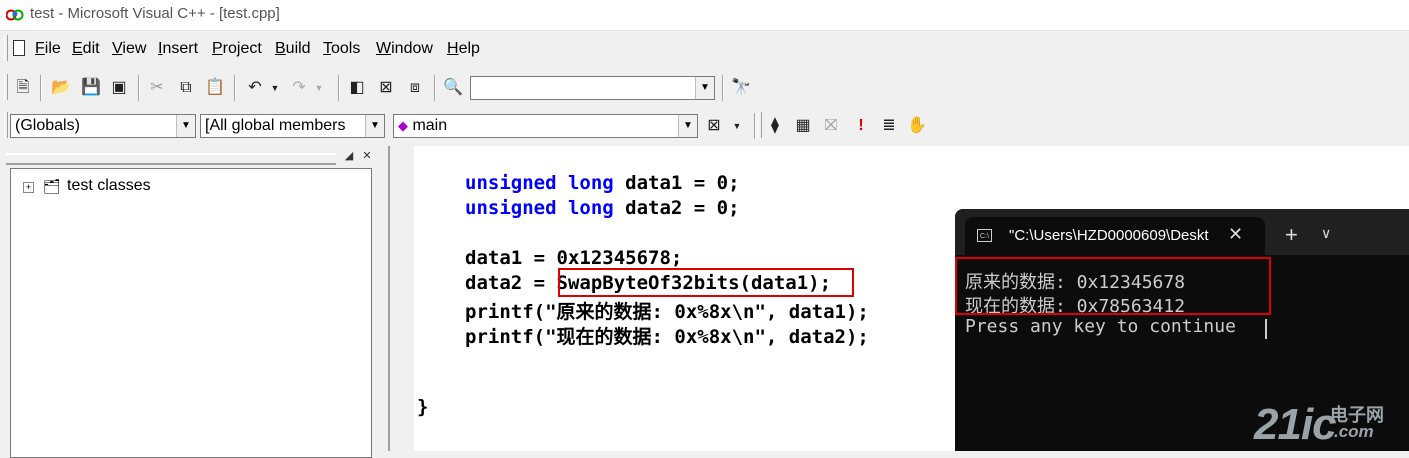  What do you see at coordinates (1109, 235) in the screenshot?
I see `terminal-tab-title: "C:\Users\HZD0000609\Deskt` at bounding box center [1109, 235].